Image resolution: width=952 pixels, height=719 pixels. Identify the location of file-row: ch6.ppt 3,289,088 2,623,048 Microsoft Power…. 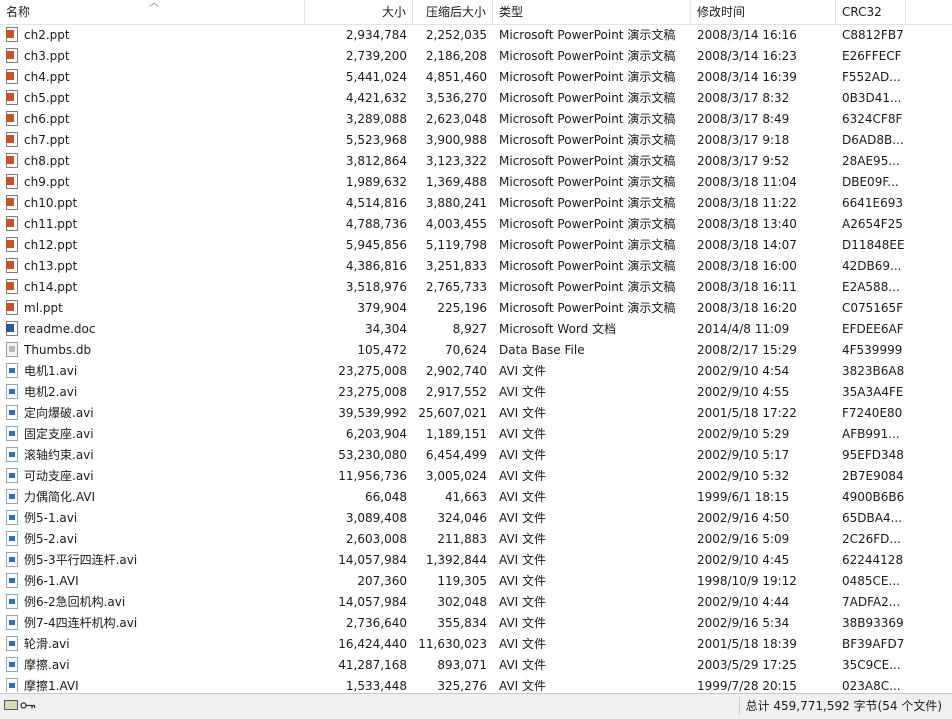
(476, 119).